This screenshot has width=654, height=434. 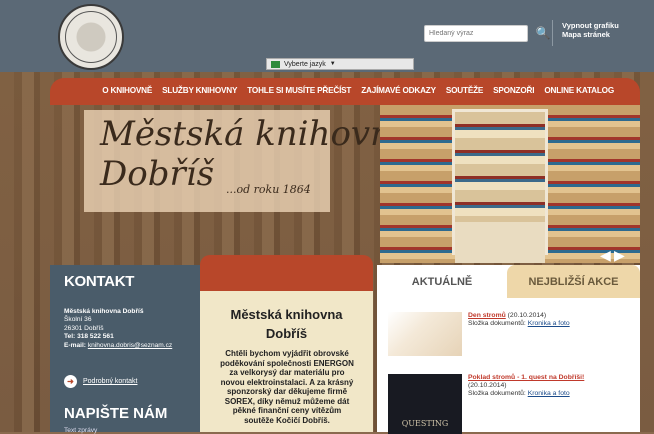 What do you see at coordinates (89, 337) in the screenshot?
I see `contact-phone: Tel: 318 522 561` at bounding box center [89, 337].